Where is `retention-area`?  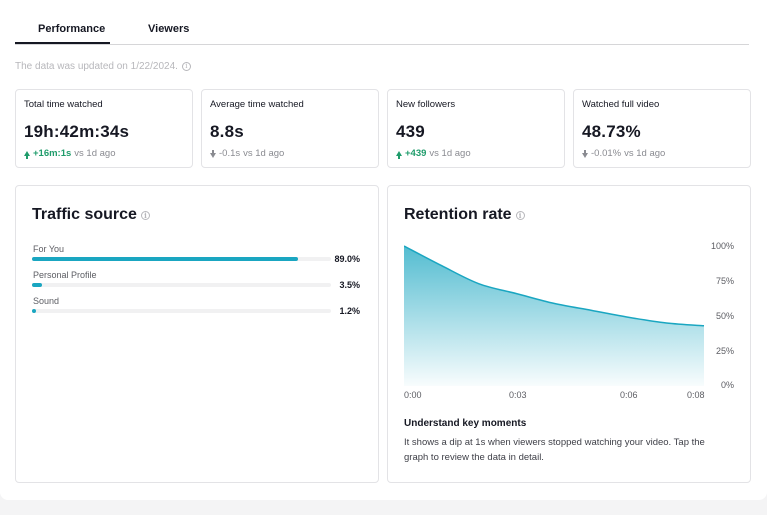
retention-area is located at coordinates (554, 316).